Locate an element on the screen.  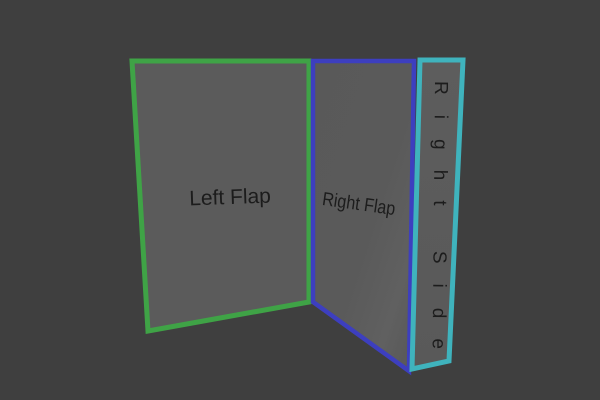
right-flap-face is located at coordinates (363, 216).